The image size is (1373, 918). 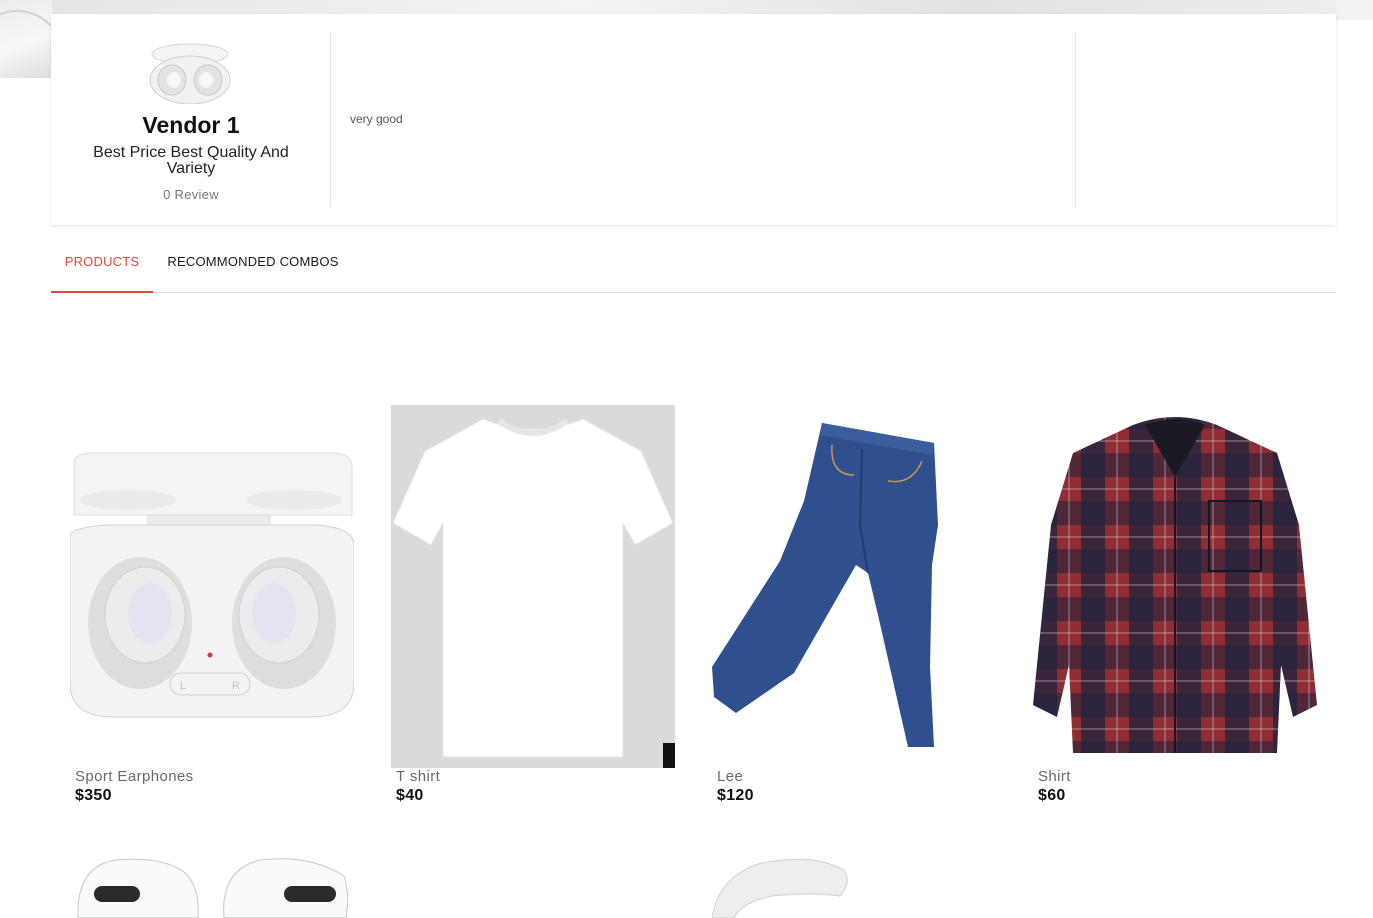 I want to click on product-price: $350, so click(x=93, y=795).